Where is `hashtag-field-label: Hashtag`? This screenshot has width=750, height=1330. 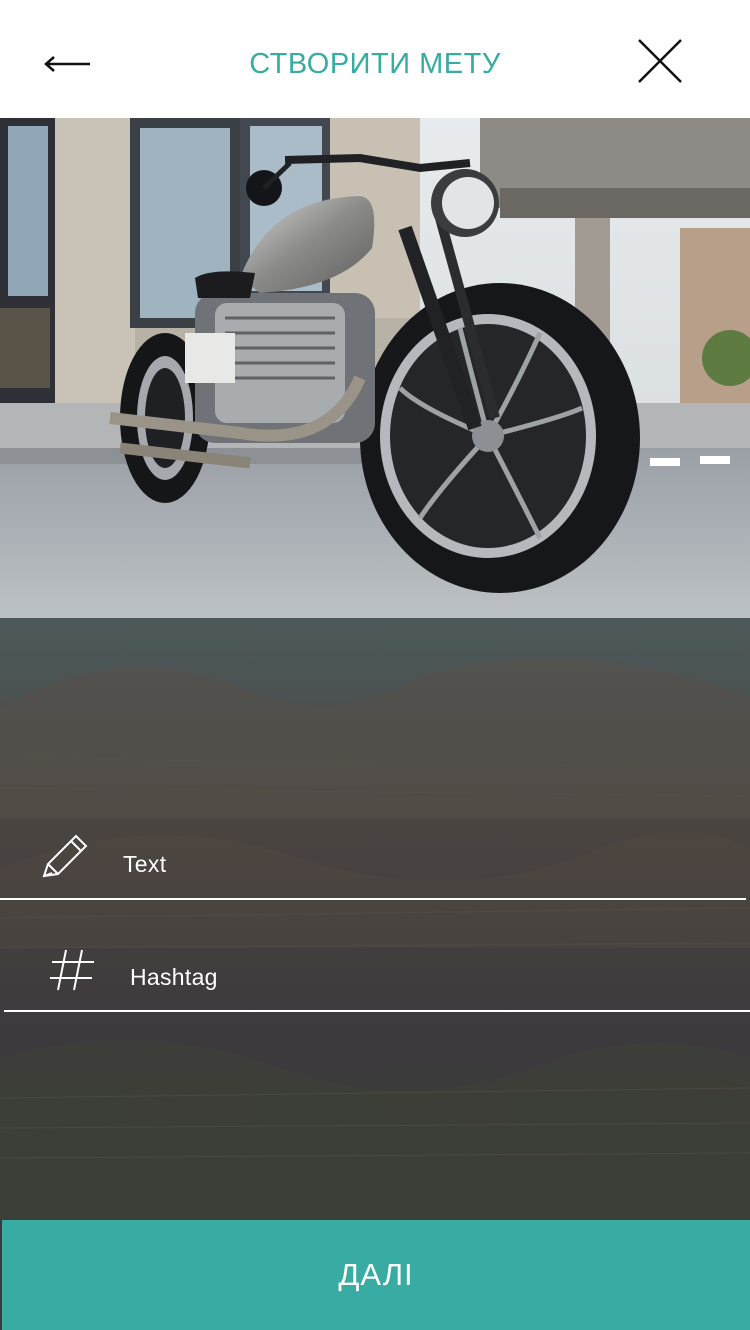
hashtag-field-label: Hashtag is located at coordinates (174, 977).